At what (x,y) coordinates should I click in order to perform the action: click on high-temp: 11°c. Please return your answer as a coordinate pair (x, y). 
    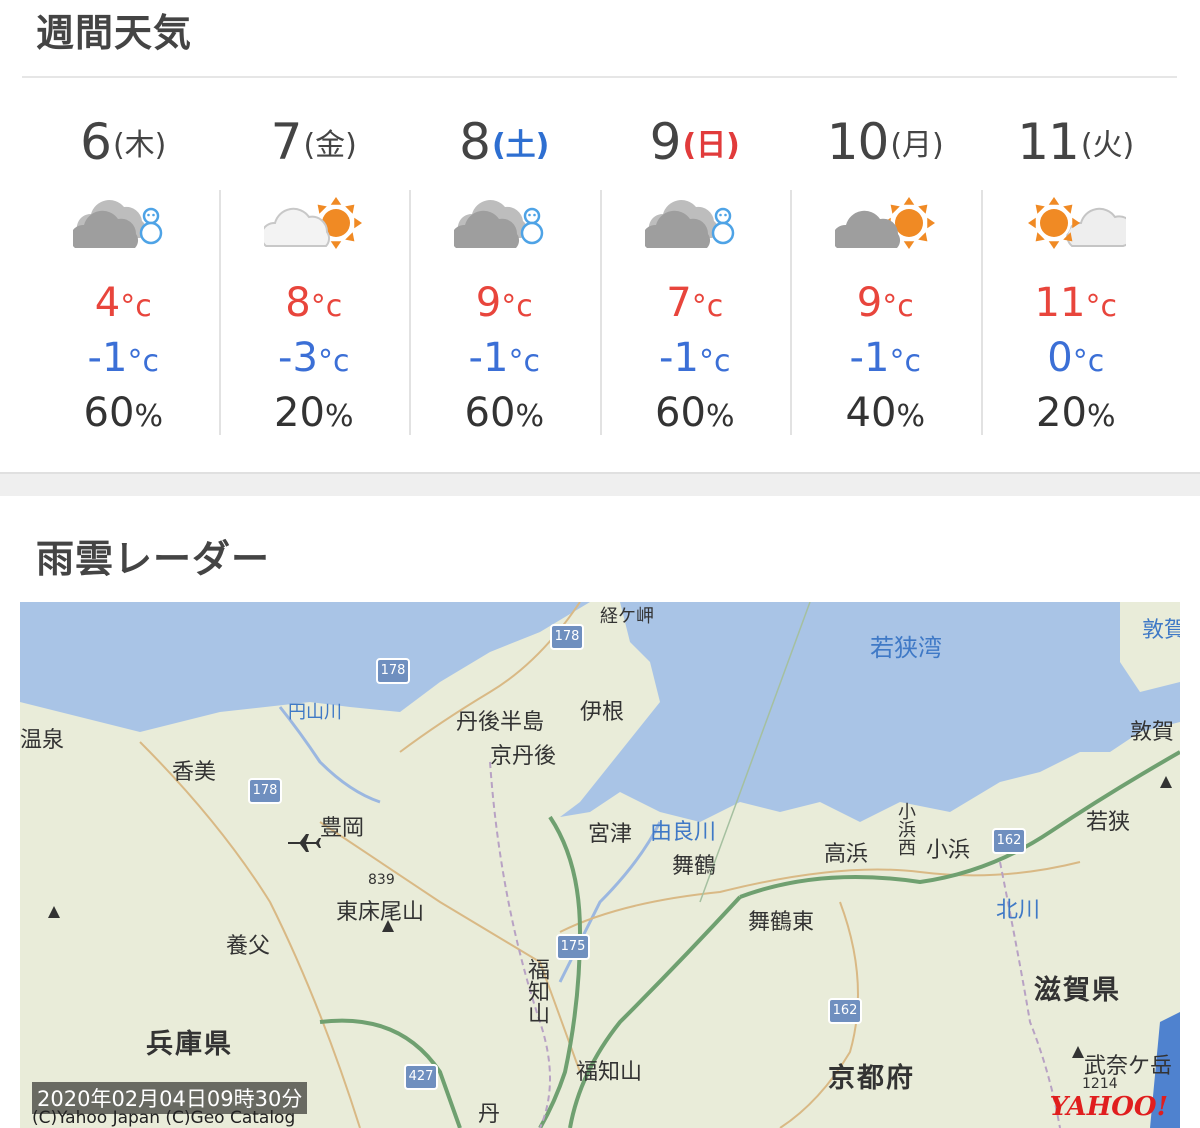
    Looking at the image, I should click on (1076, 303).